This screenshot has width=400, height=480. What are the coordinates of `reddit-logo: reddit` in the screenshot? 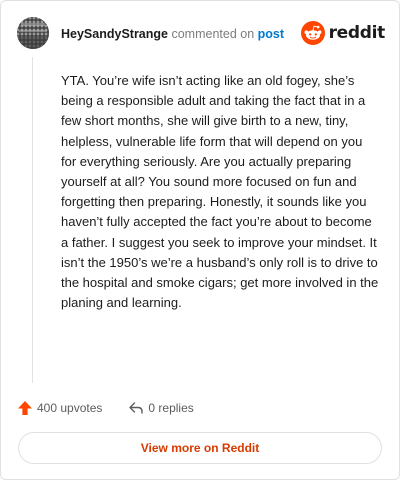 It's located at (343, 33).